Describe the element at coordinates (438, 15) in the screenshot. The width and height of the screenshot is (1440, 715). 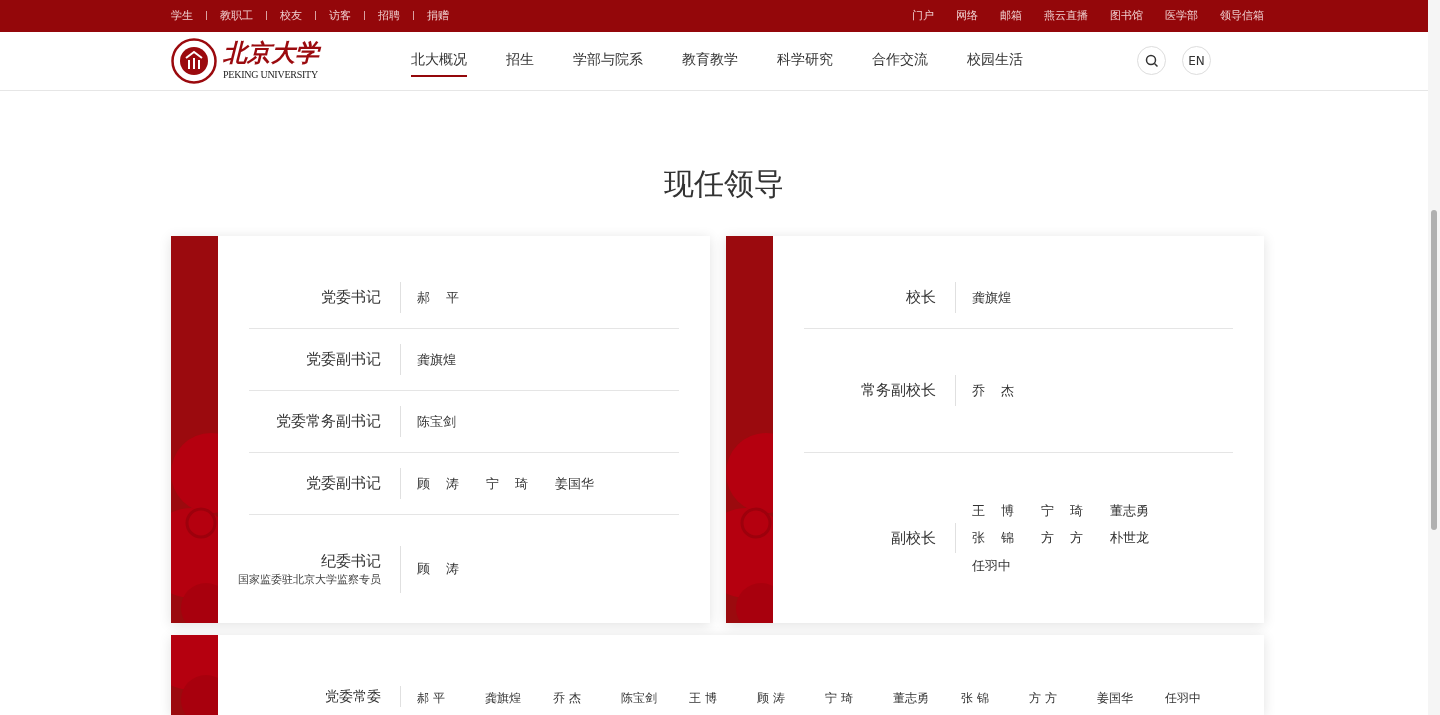
I see `top-link: 捐赠` at that location.